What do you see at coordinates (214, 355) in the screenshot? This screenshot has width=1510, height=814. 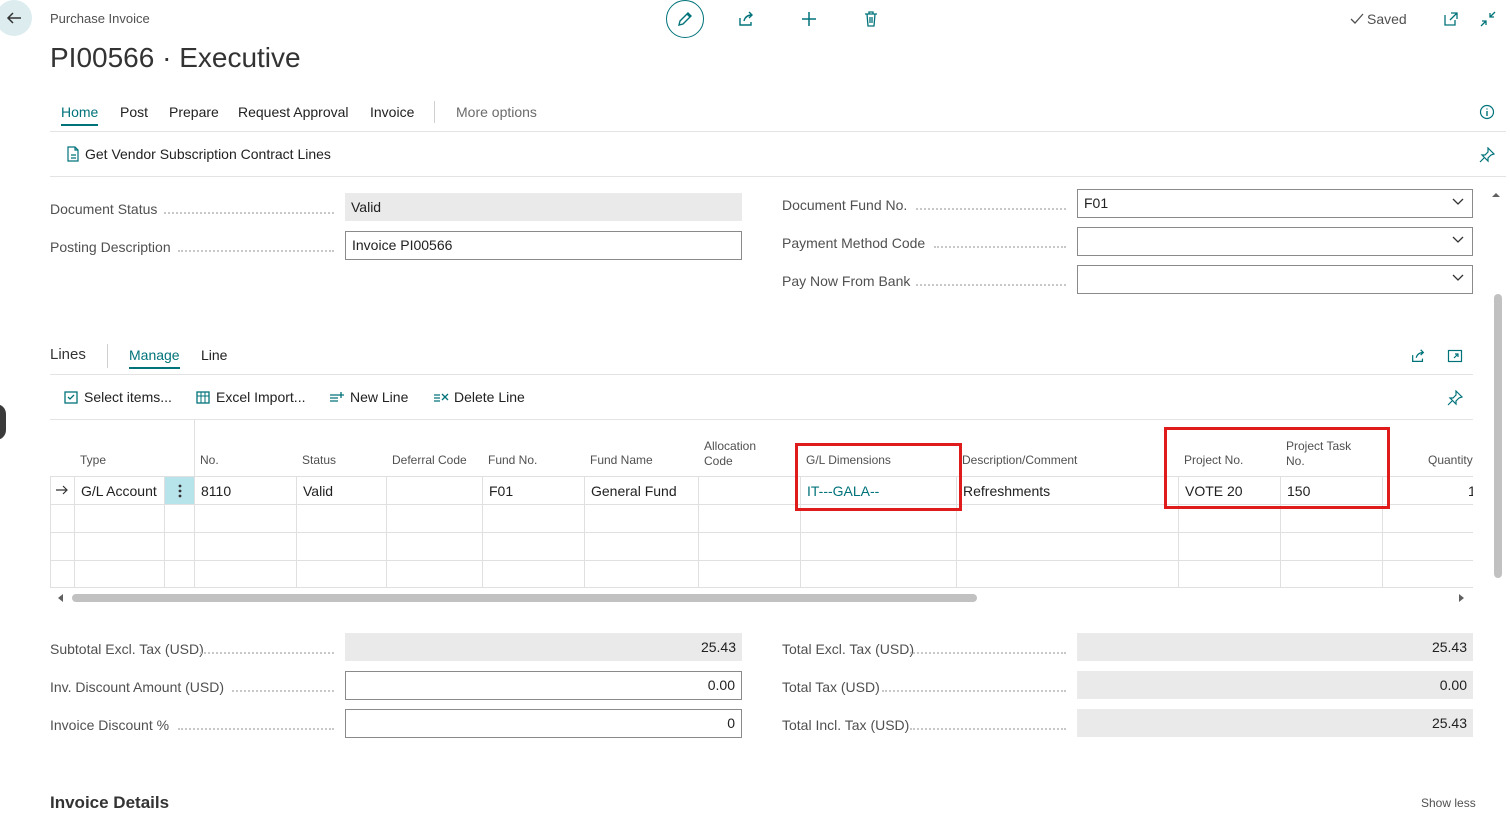 I see `lines-tab-line: Line` at bounding box center [214, 355].